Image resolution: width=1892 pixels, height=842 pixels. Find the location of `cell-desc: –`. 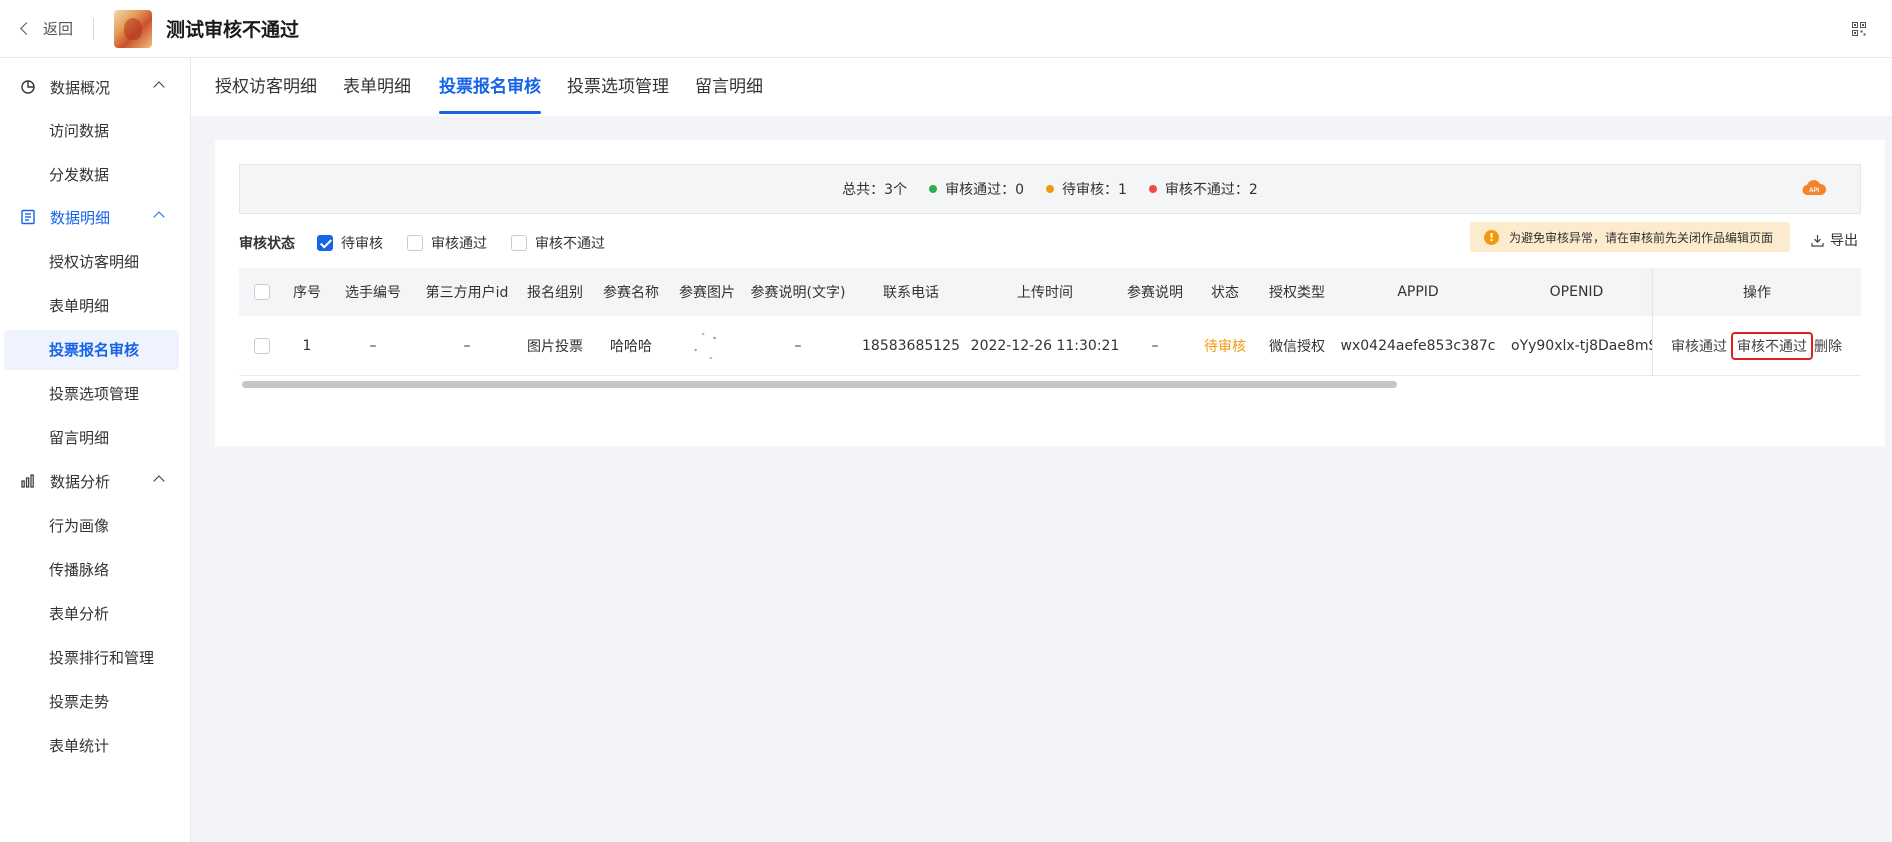

cell-desc: – is located at coordinates (1155, 345).